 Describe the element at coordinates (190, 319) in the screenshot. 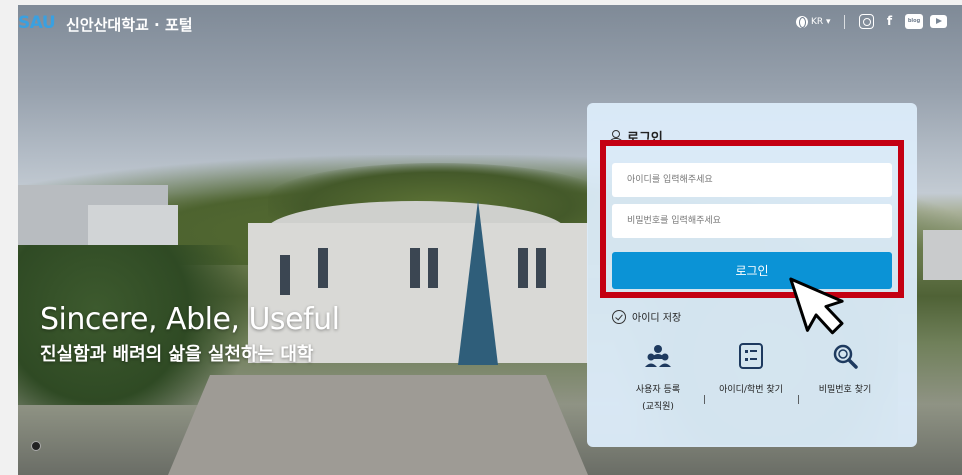

I see `slogan-english: Sincere, Able, Useful` at that location.